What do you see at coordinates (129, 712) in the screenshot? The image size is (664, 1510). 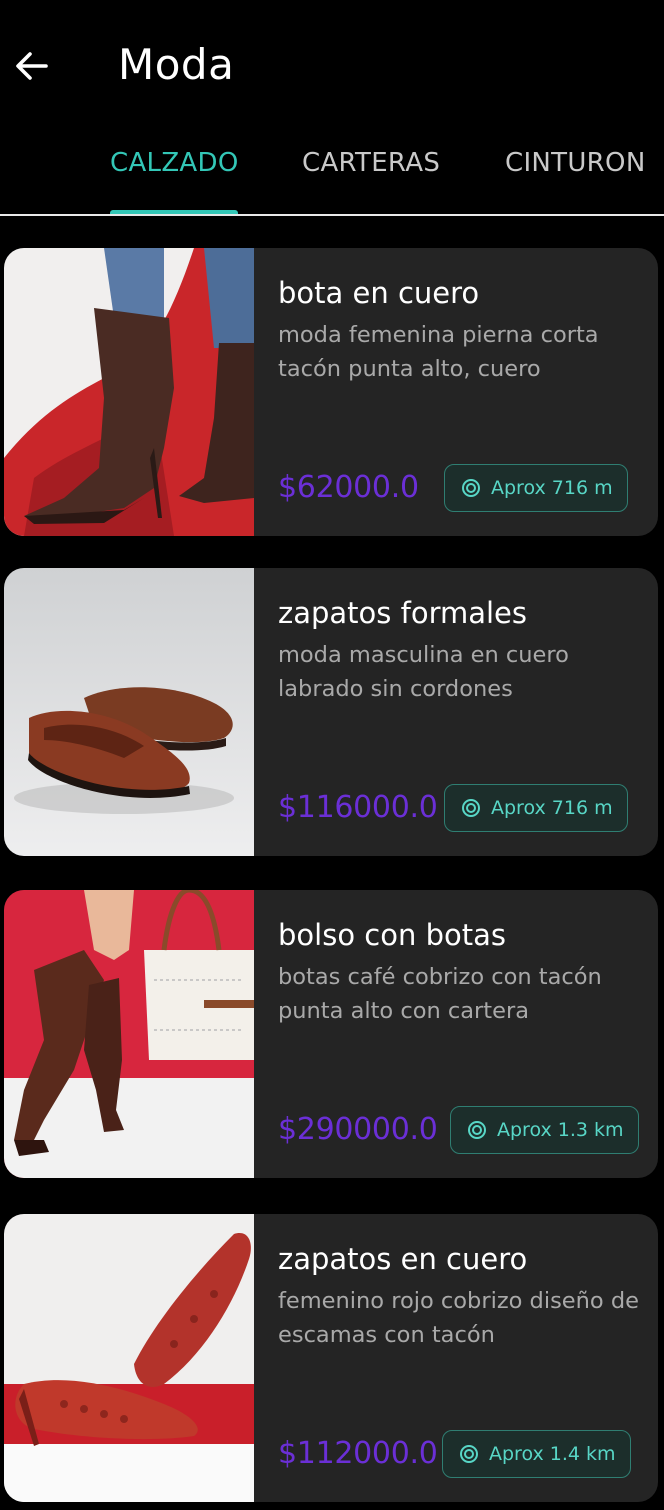 I see `product-image-loafers` at bounding box center [129, 712].